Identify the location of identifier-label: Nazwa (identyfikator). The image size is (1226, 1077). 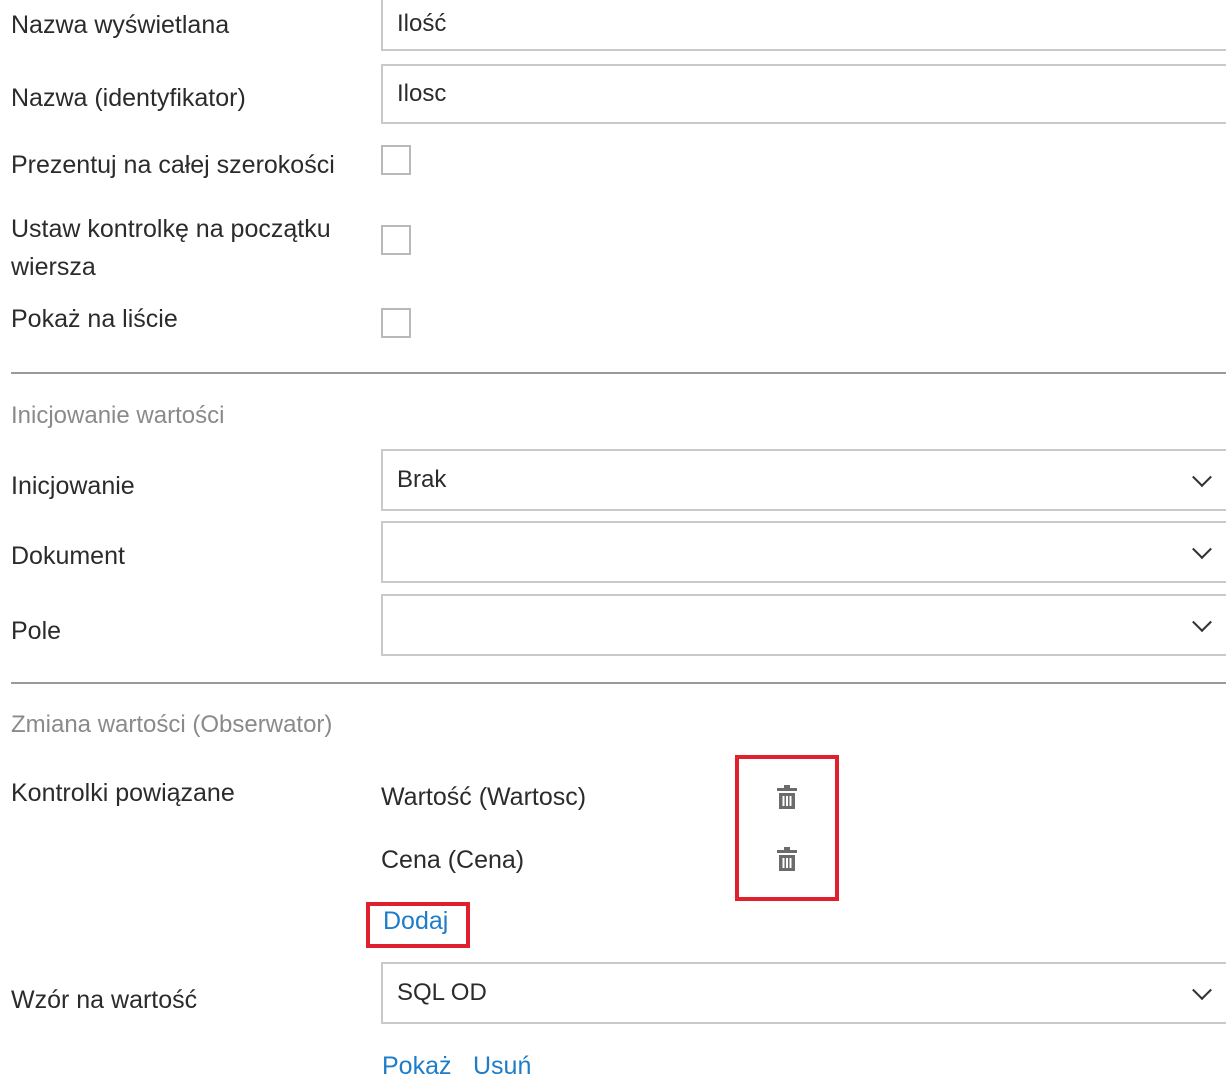
(128, 98).